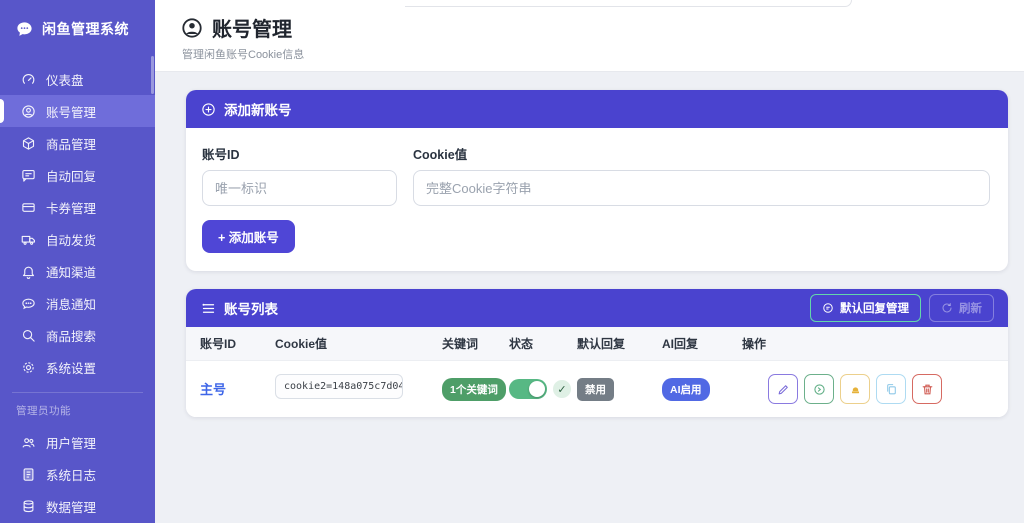  Describe the element at coordinates (680, 344) in the screenshot. I see `col-header-ai-reply: AI回复` at that location.